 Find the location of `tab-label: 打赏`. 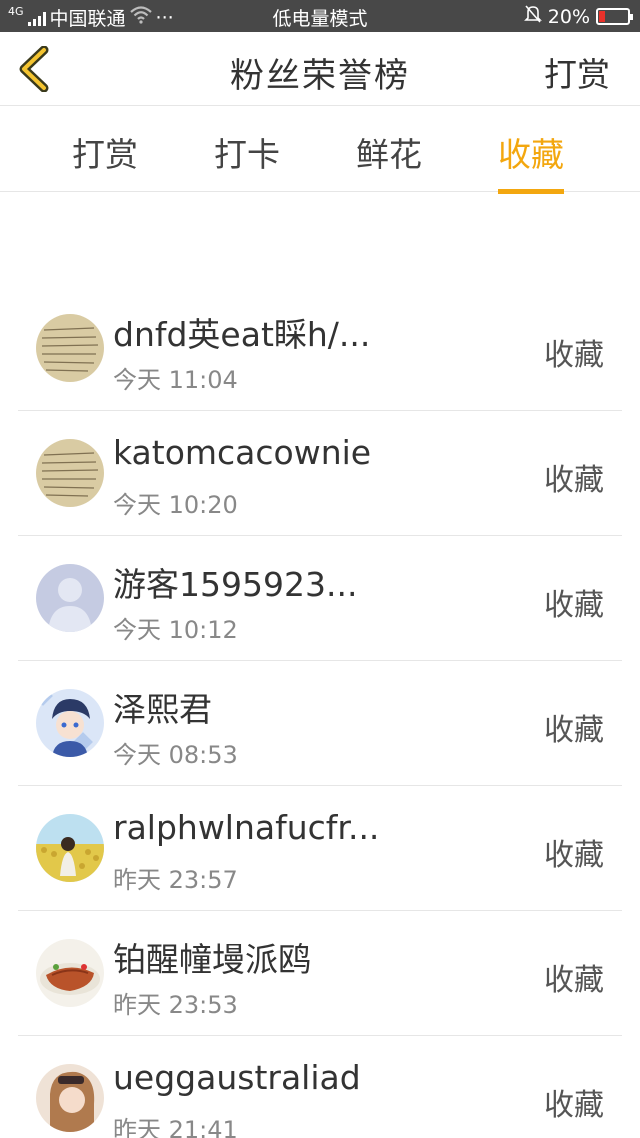

tab-label: 打赏 is located at coordinates (105, 154).